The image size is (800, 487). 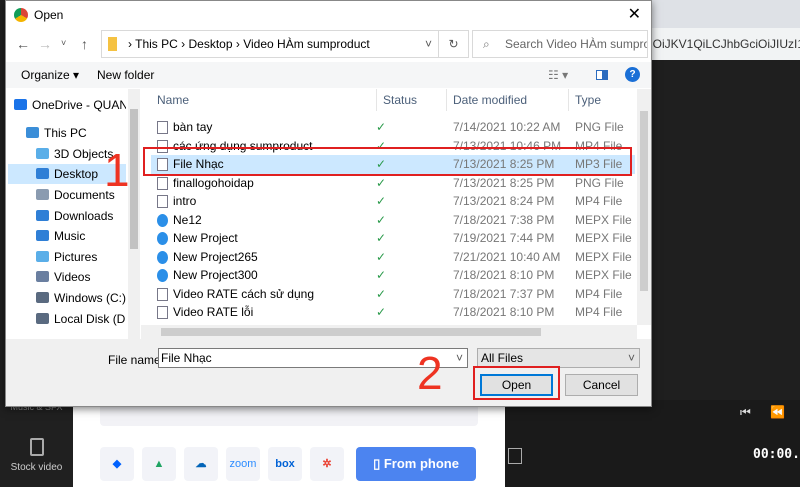 What do you see at coordinates (63, 43) in the screenshot?
I see `recent-chevron-icon: ˅` at bounding box center [63, 43].